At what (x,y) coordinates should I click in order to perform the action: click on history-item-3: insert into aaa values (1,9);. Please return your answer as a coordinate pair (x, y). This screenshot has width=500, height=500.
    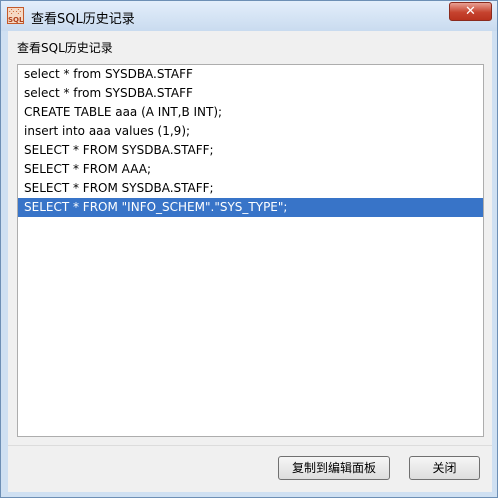
    Looking at the image, I should click on (250, 131).